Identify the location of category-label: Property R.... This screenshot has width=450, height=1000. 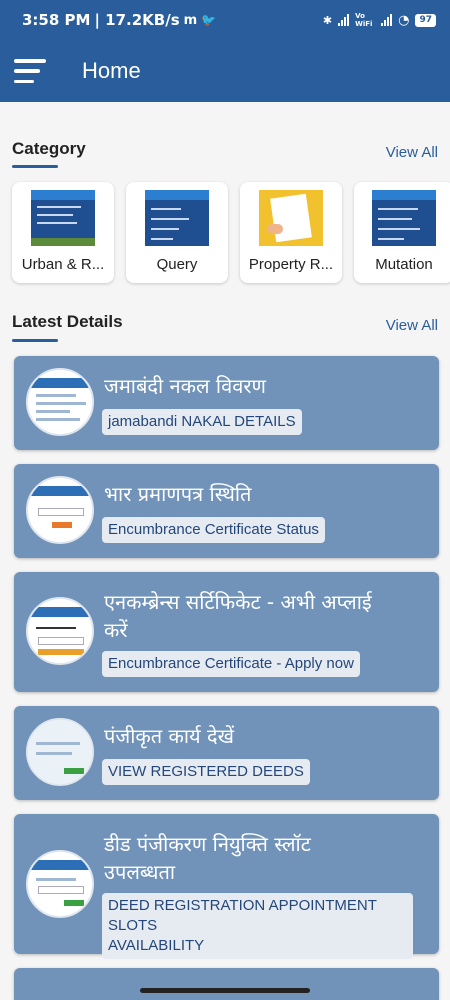
(291, 264).